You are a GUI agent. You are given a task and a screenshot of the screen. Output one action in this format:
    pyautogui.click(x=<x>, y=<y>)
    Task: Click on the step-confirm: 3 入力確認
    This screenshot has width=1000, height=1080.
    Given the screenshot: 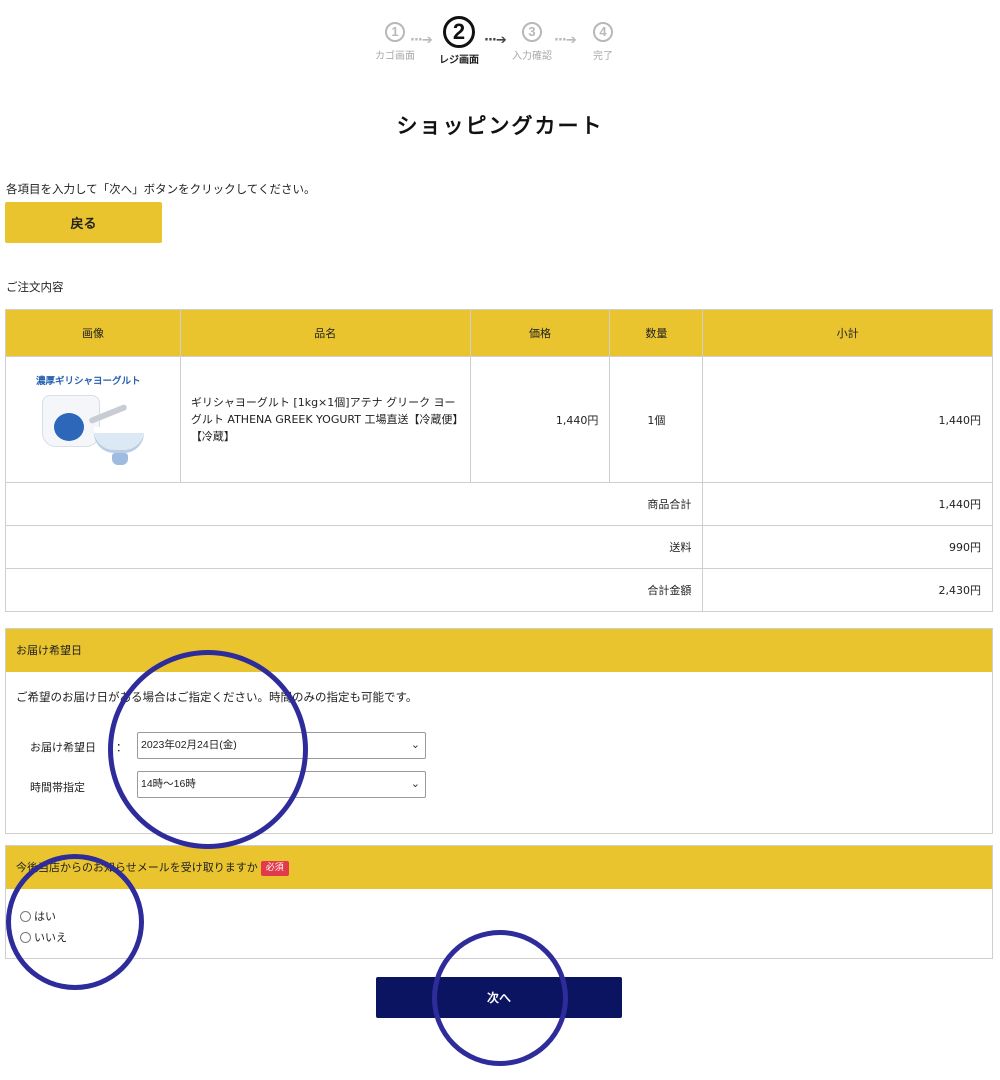 What is the action you would take?
    pyautogui.click(x=532, y=42)
    